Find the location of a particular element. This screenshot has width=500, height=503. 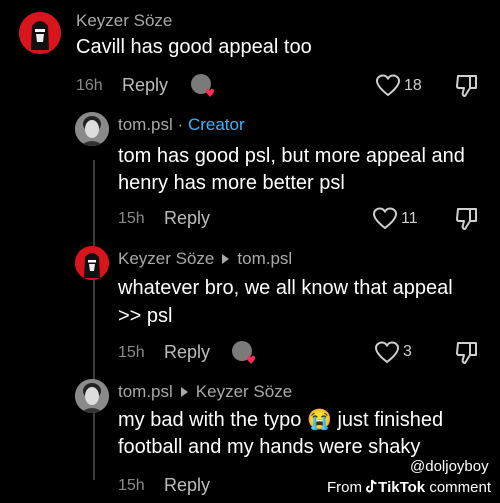

reply-to-user: tom.psl is located at coordinates (264, 258).